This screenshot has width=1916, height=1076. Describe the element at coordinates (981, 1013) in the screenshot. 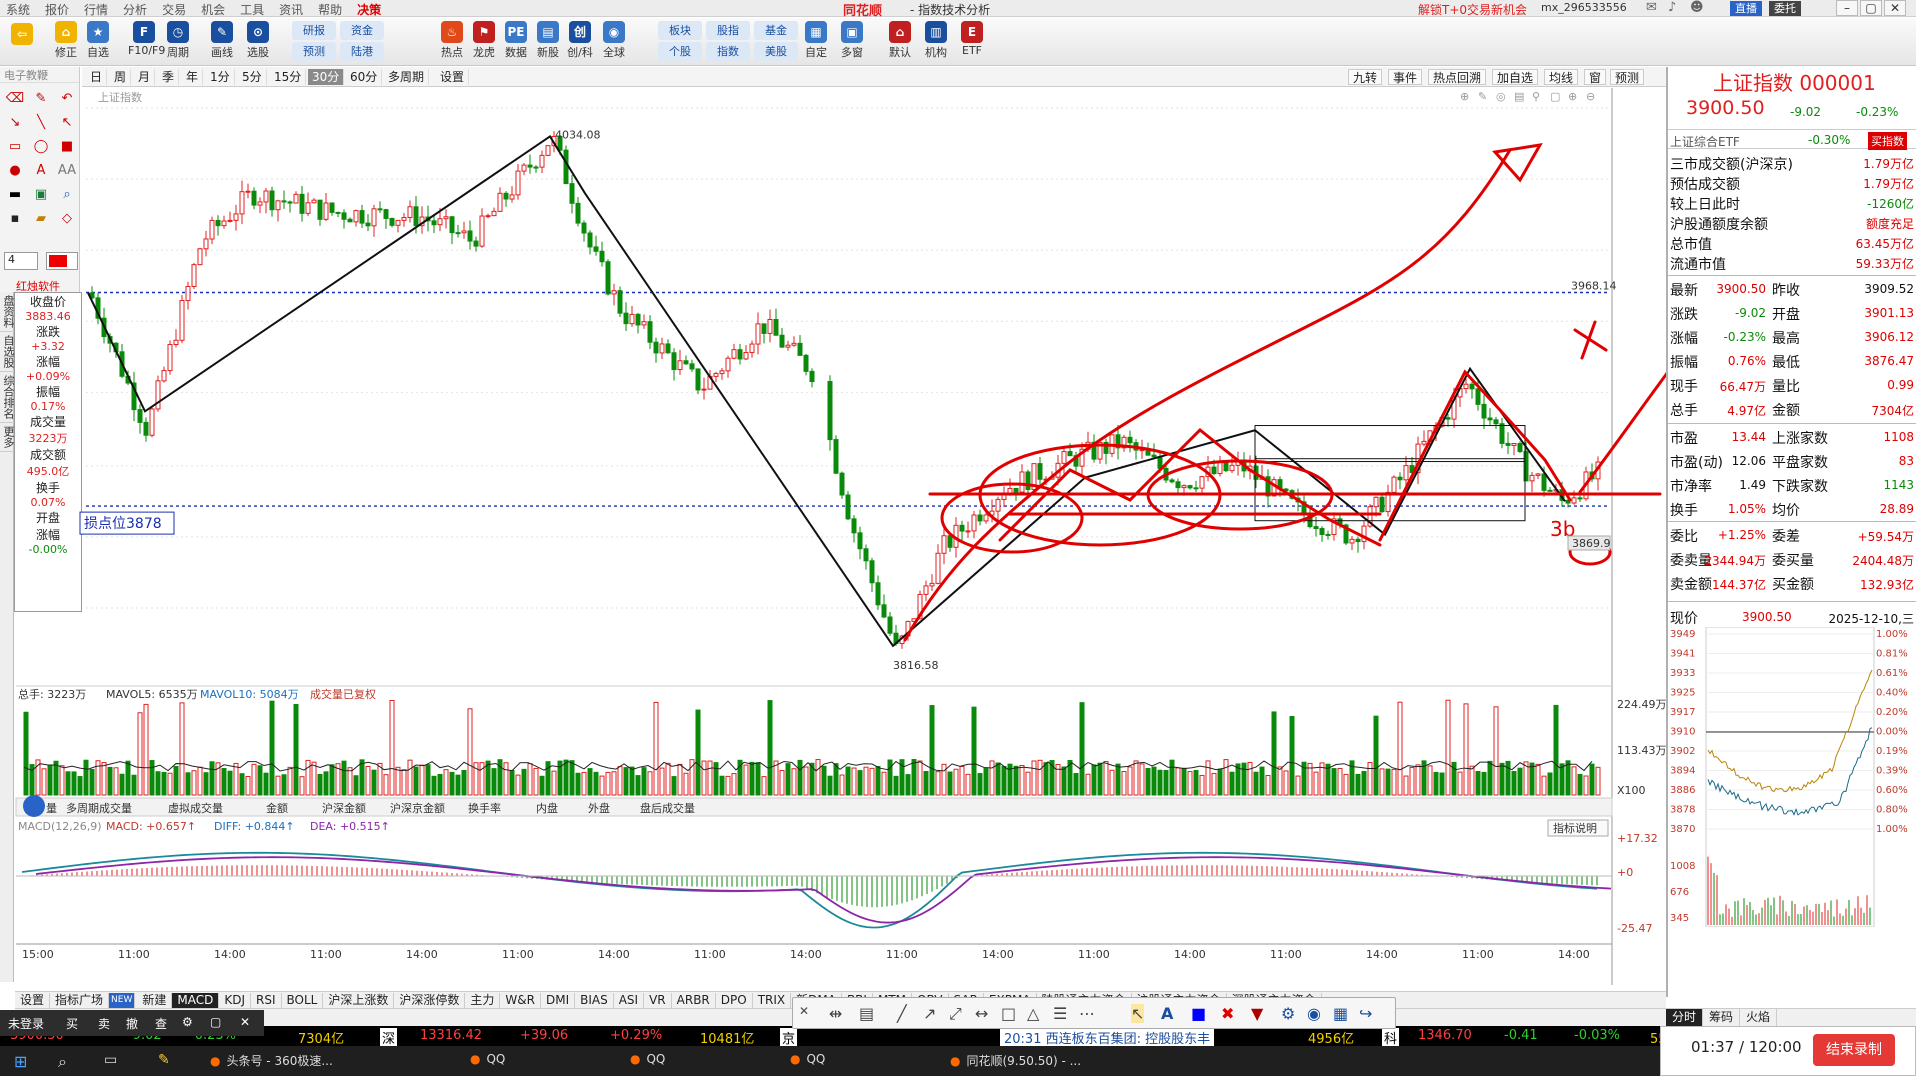

I see `hline-tool-icon: ↔` at that location.